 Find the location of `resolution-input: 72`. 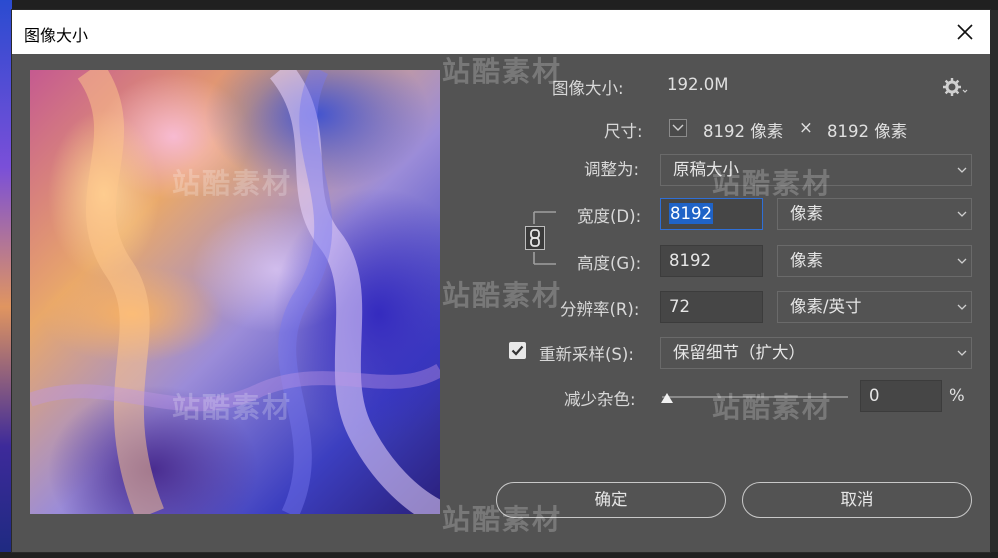

resolution-input: 72 is located at coordinates (711, 307).